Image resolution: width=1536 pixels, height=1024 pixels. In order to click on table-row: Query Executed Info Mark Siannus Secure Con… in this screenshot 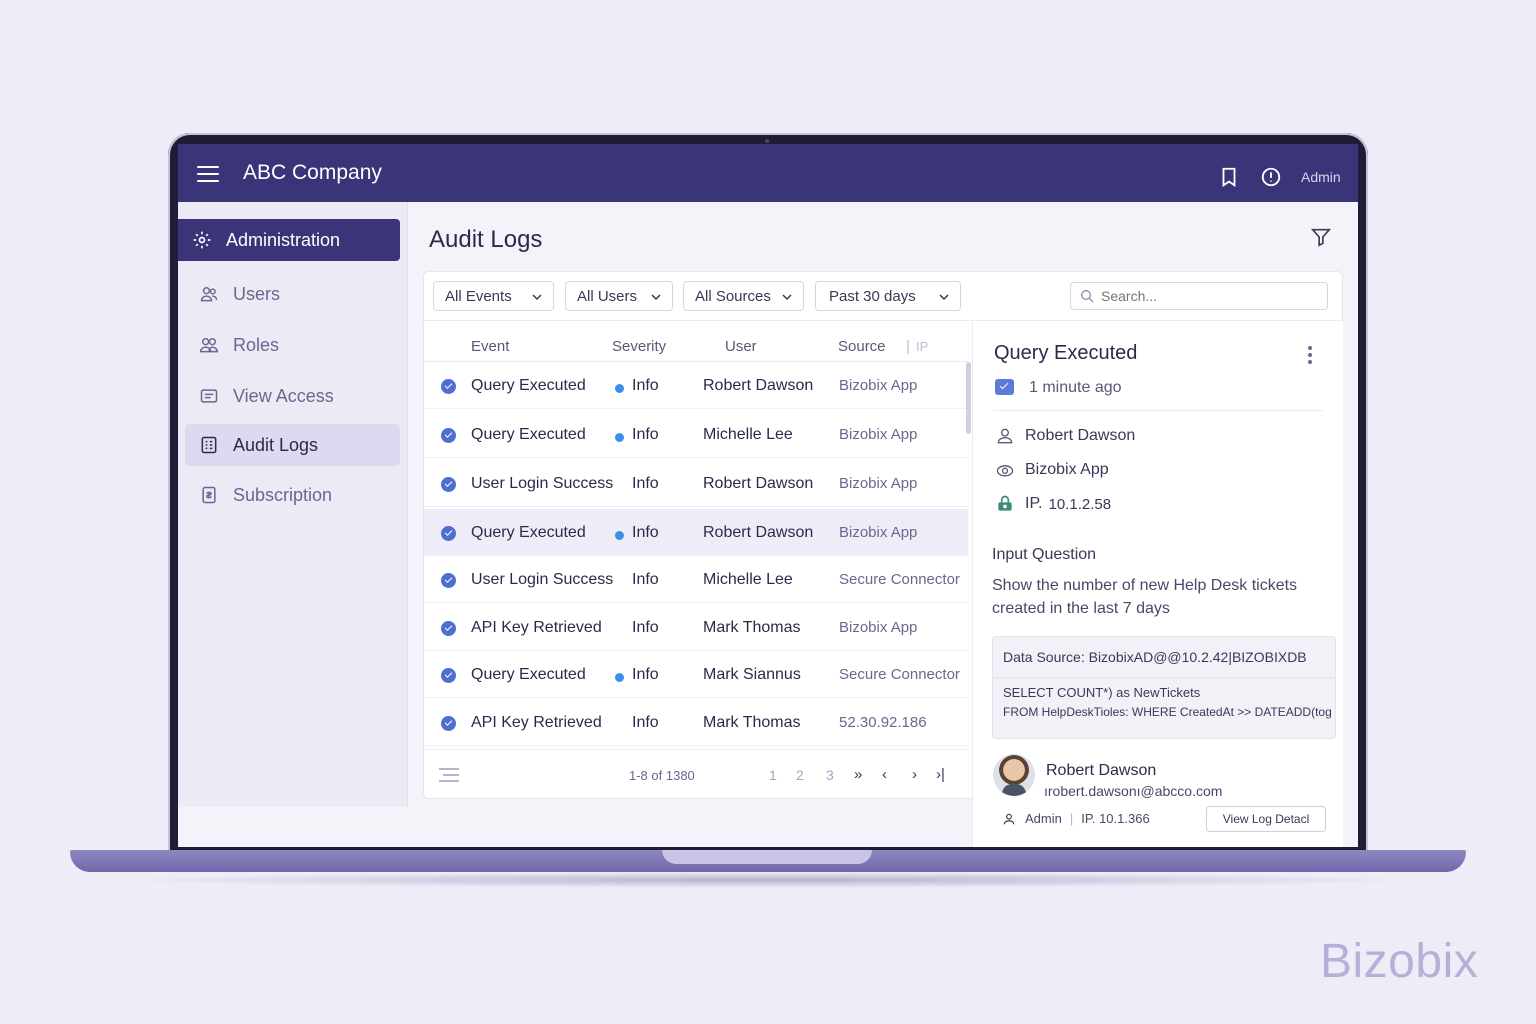, I will do `click(696, 674)`.